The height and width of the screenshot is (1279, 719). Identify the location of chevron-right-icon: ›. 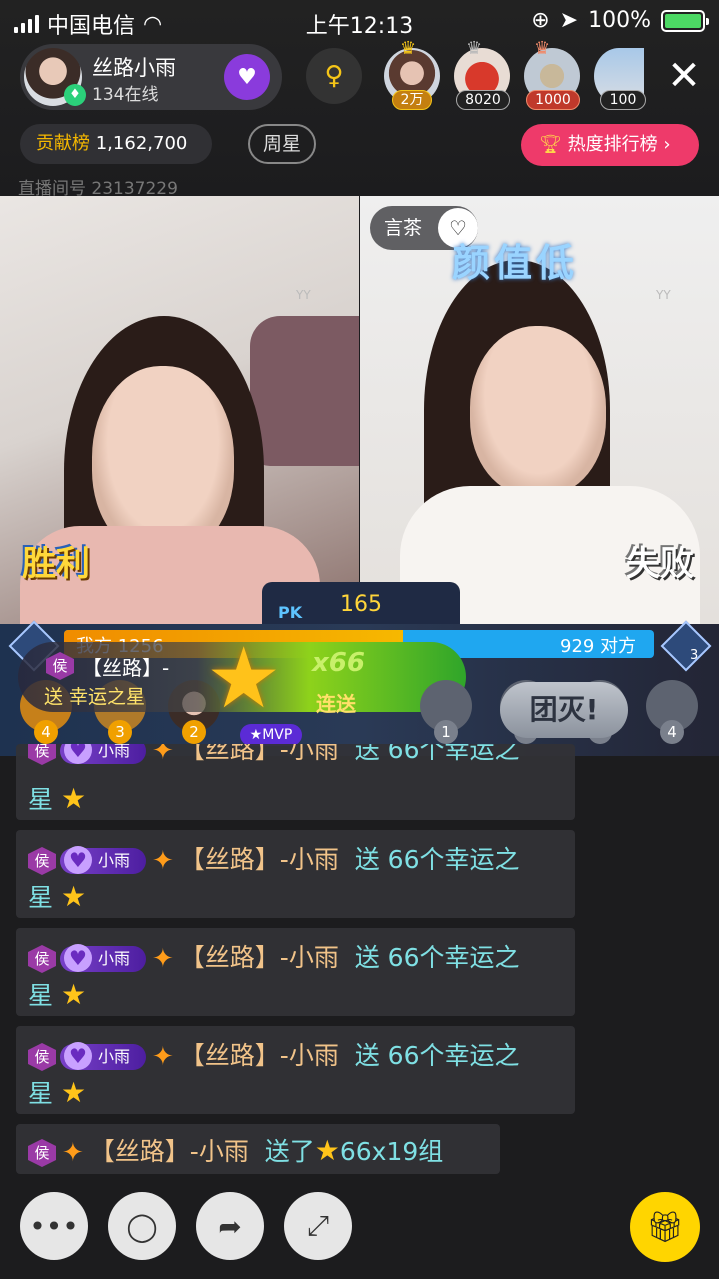
(667, 144).